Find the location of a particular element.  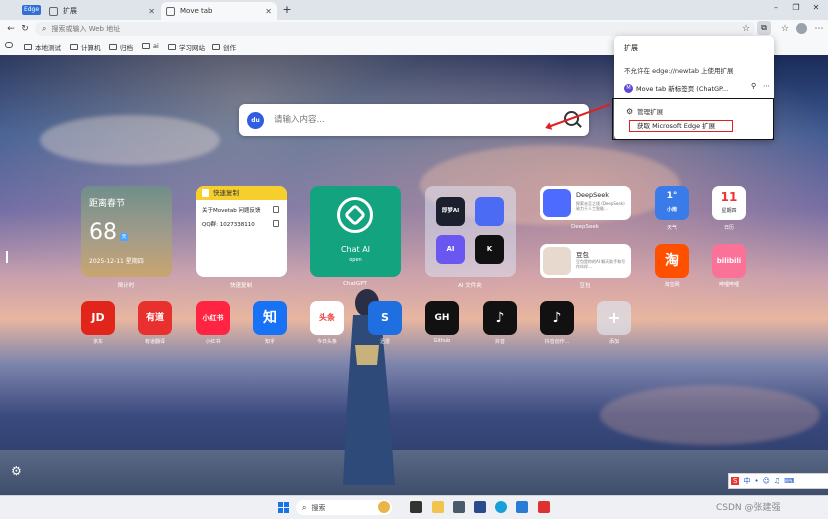

app-label: 抖音 is located at coordinates (499, 342).